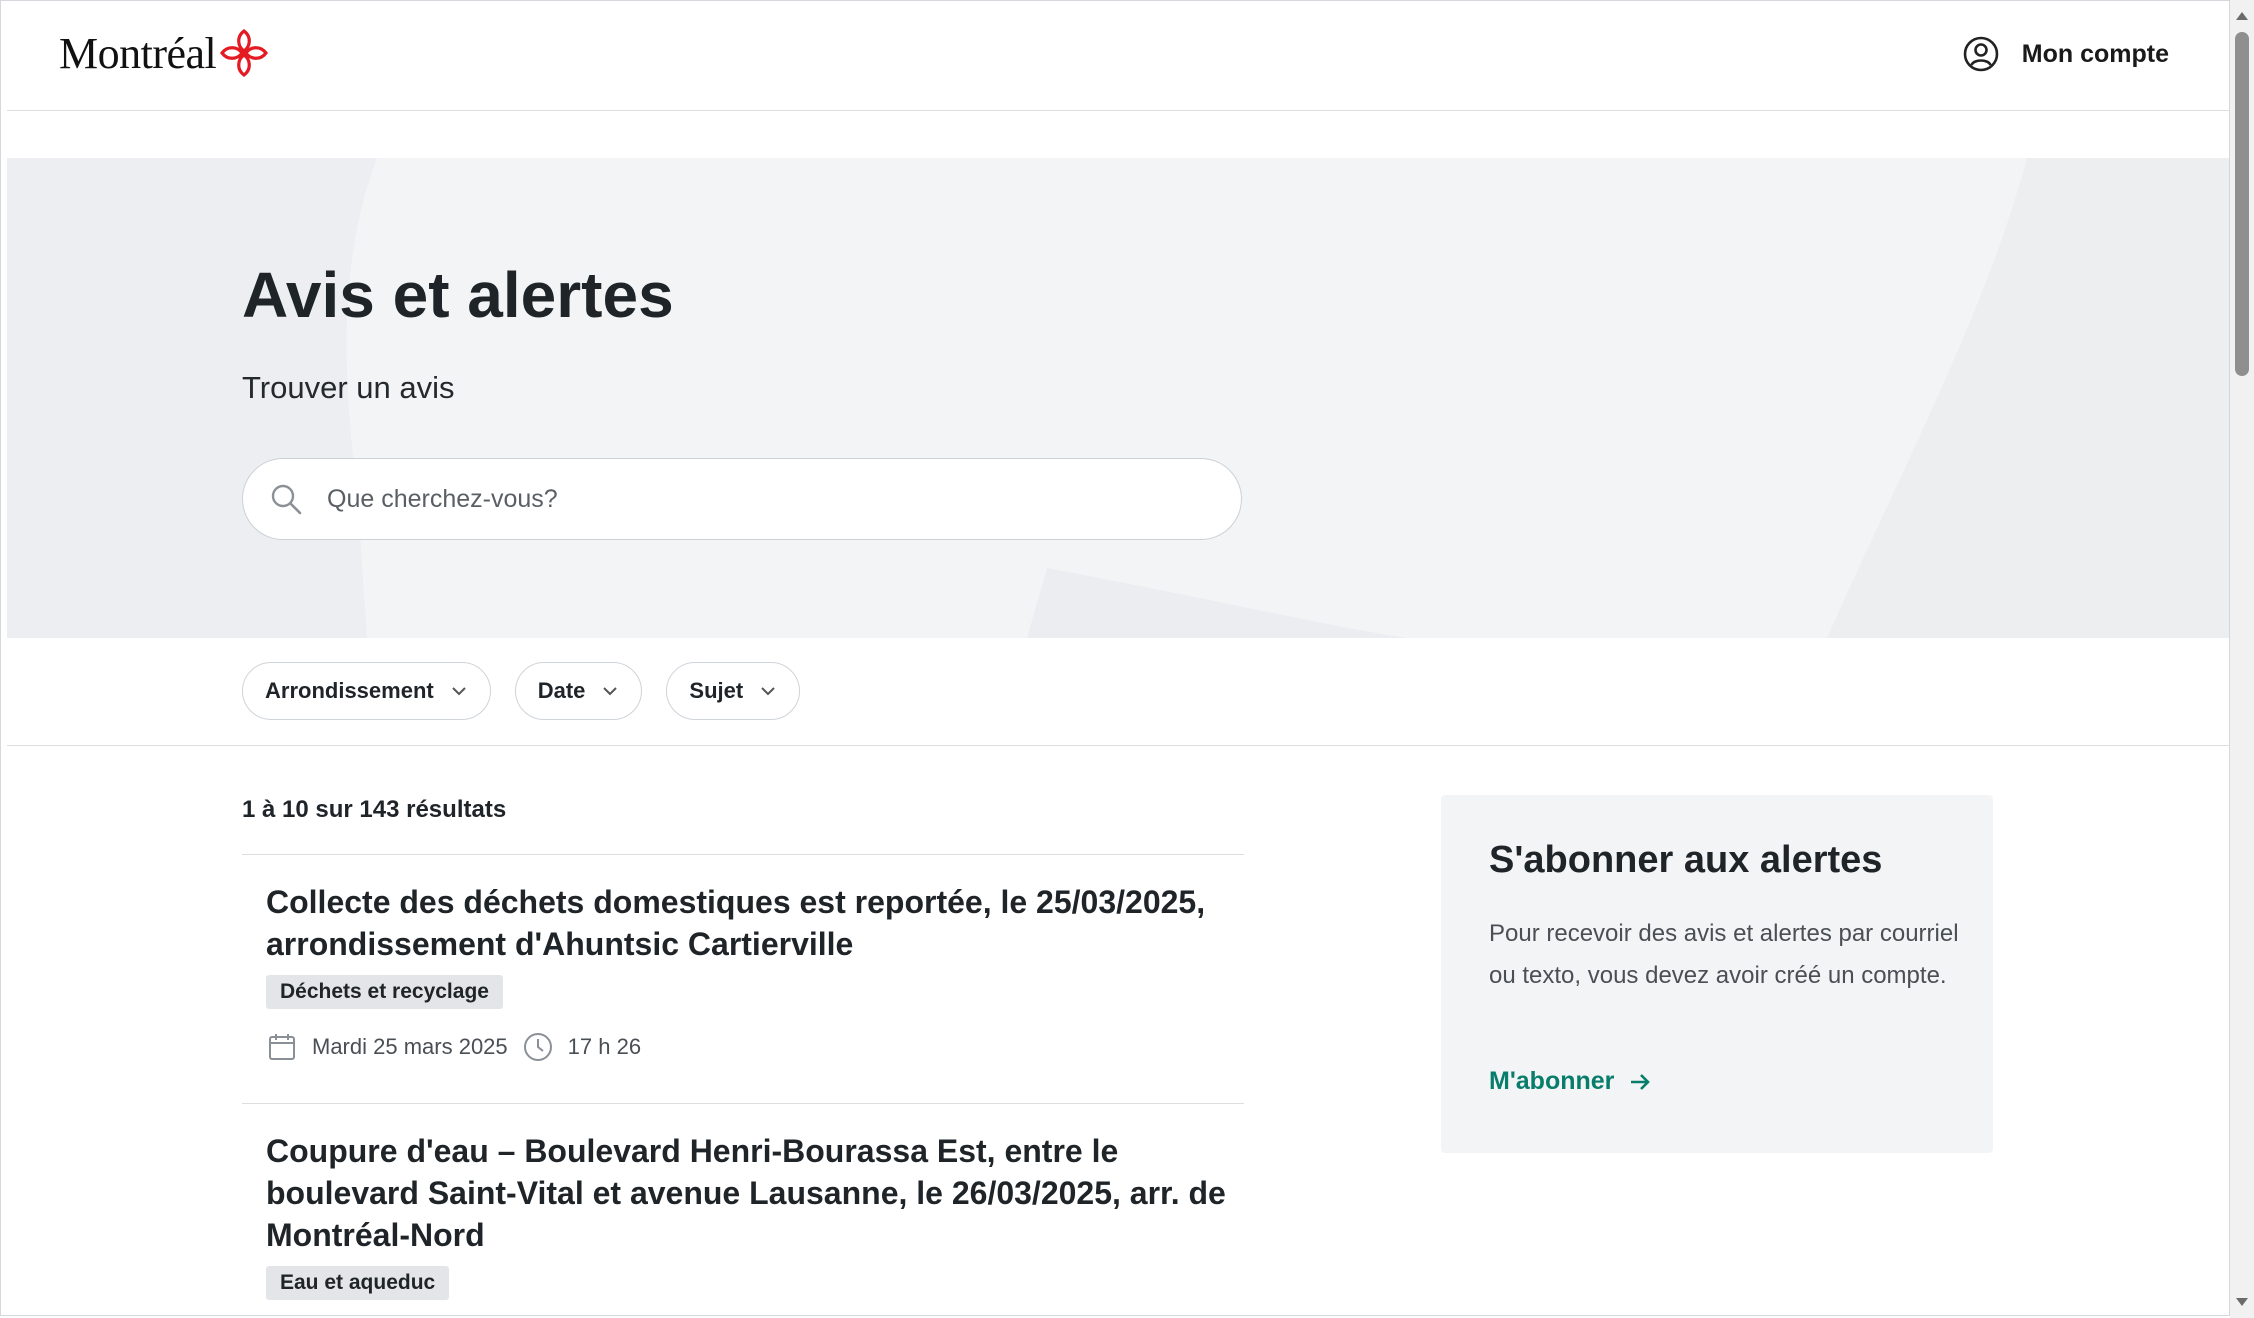  What do you see at coordinates (348, 387) in the screenshot?
I see `page-subtitle: Trouver un avis` at bounding box center [348, 387].